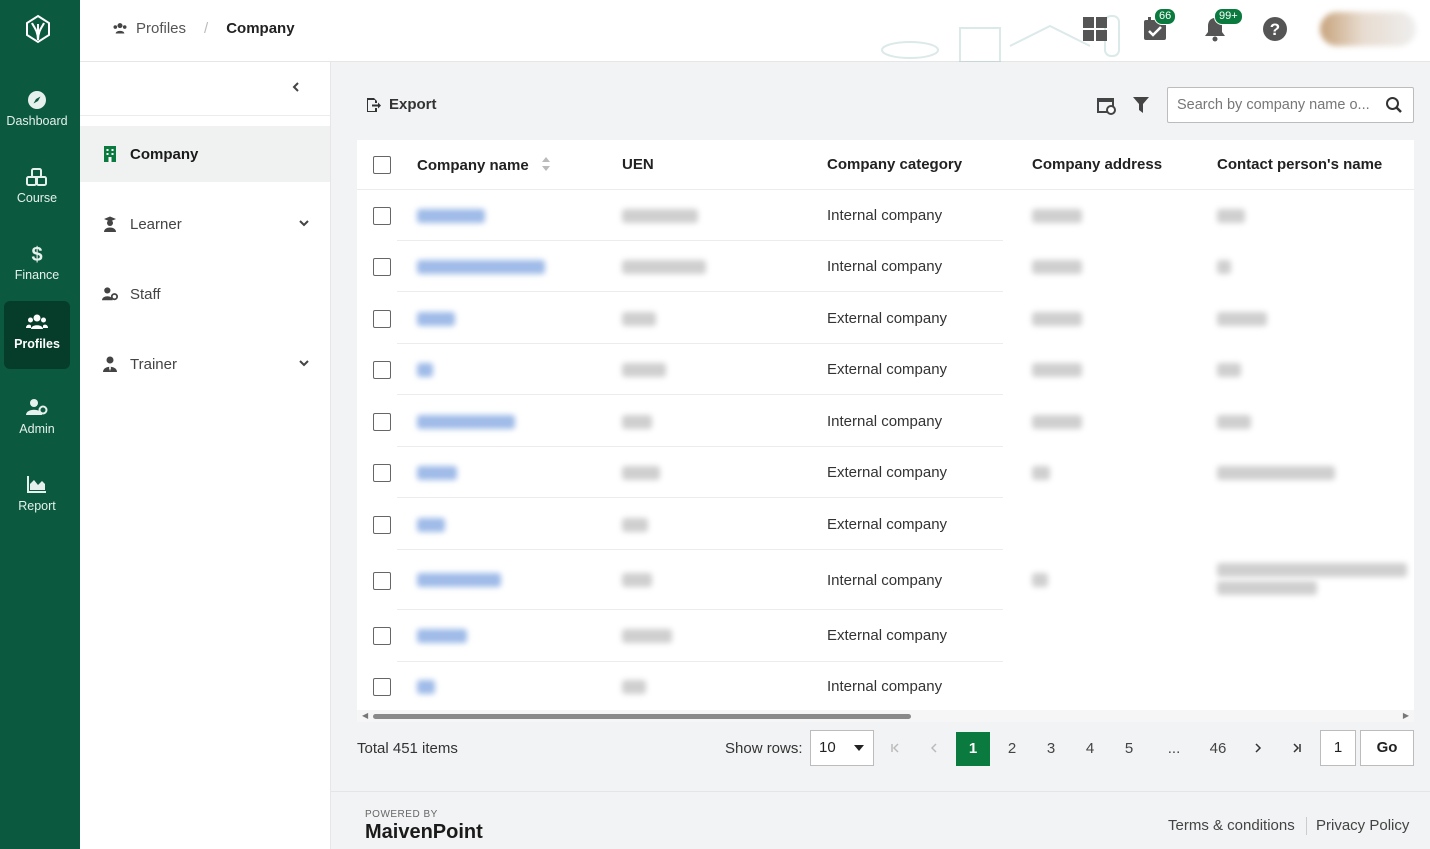  I want to click on caret-down-icon, so click(859, 748).